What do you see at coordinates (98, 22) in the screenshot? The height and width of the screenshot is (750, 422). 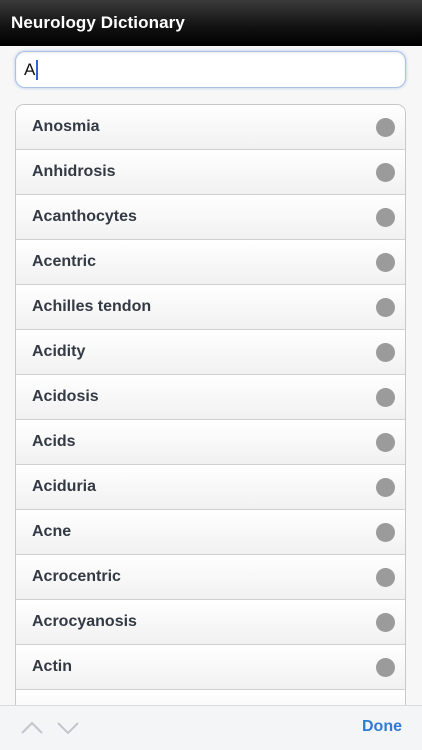 I see `page-title: Neurology Dictionary` at bounding box center [98, 22].